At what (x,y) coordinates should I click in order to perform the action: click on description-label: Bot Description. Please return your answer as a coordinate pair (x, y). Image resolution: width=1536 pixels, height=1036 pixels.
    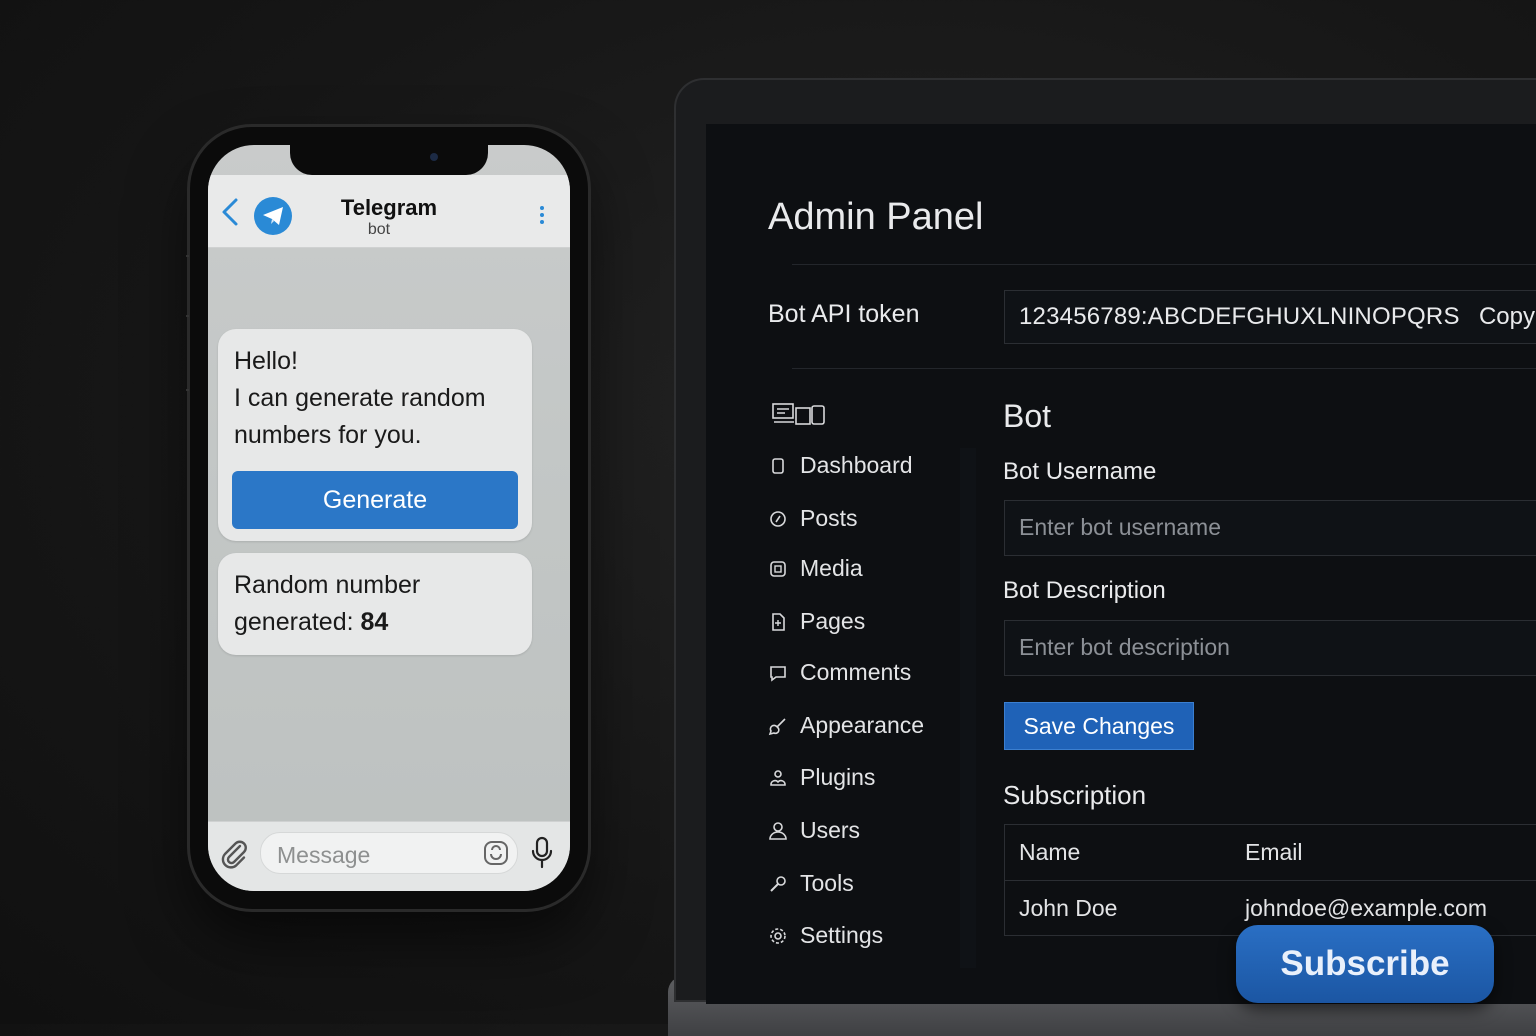
    Looking at the image, I should click on (1084, 590).